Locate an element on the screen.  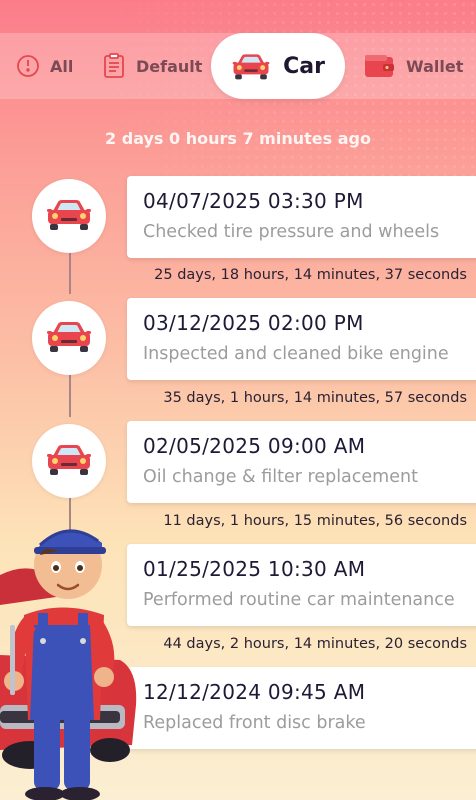
tab-default-label: Default is located at coordinates (169, 66).